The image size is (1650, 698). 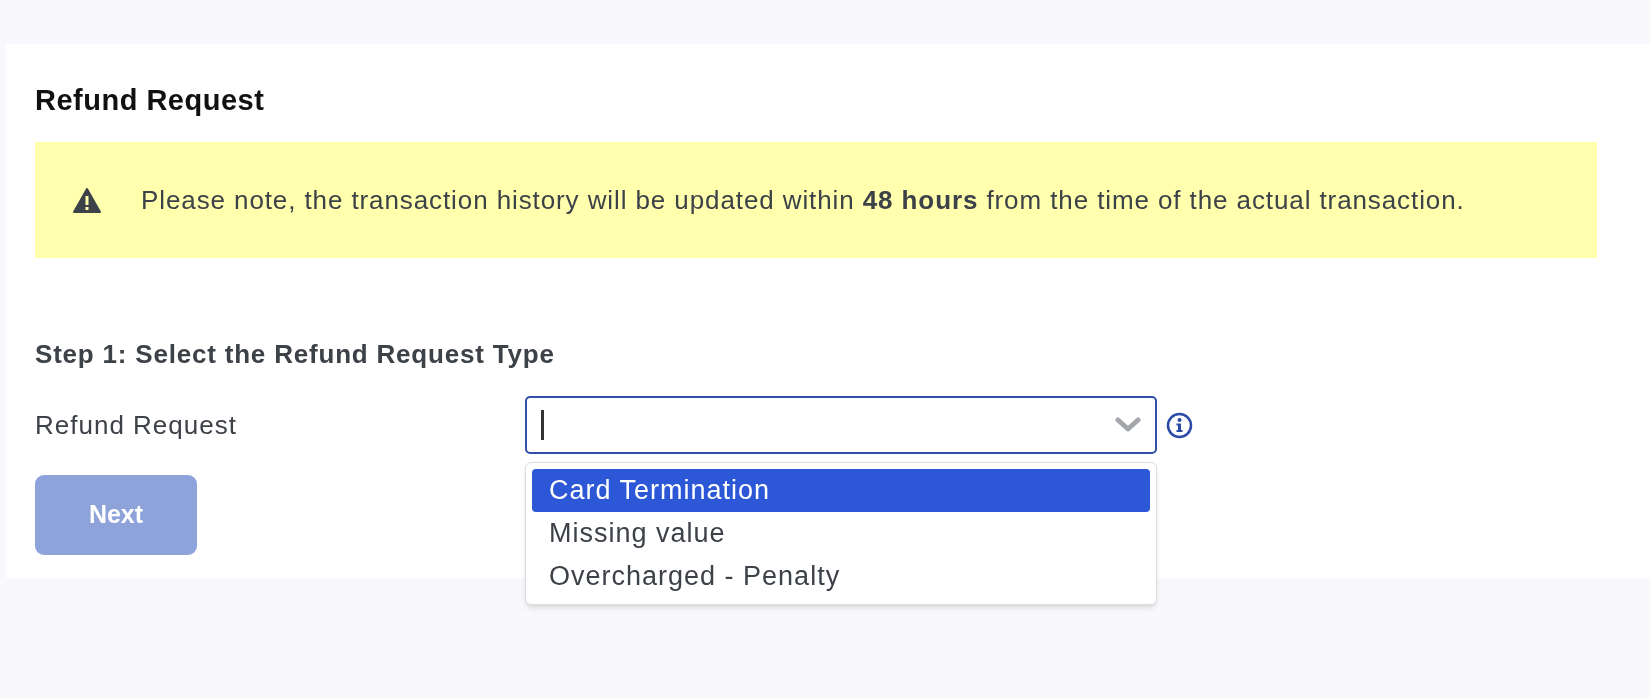 I want to click on warning-icon, so click(x=87, y=200).